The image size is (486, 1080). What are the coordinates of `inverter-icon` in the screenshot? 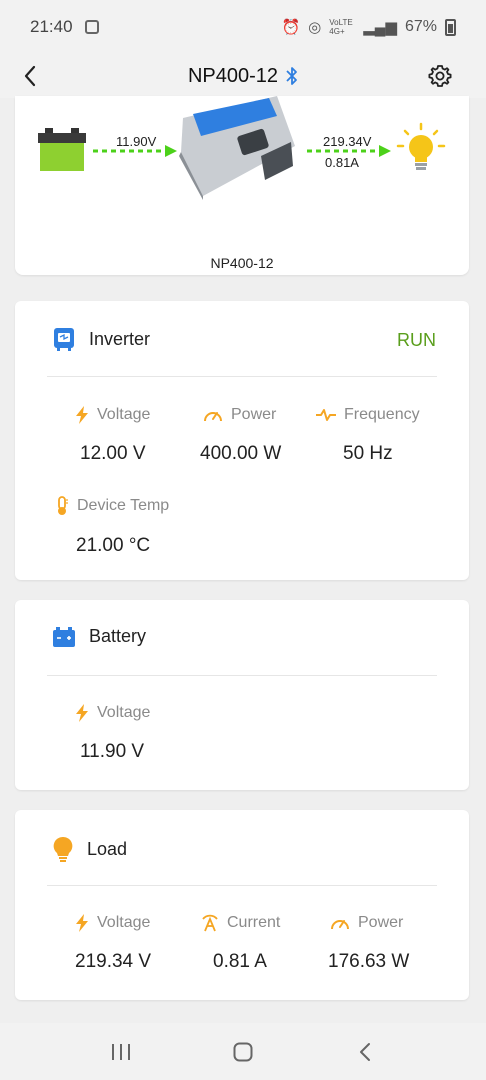 It's located at (64, 339).